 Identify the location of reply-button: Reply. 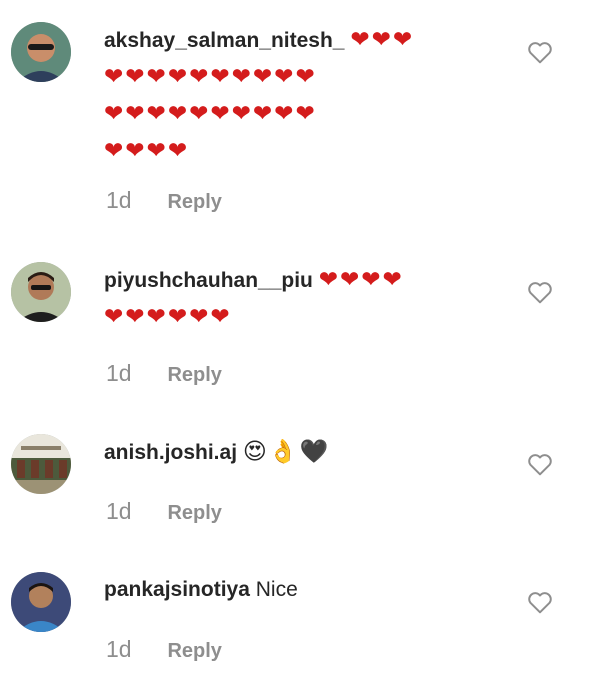
(194, 651).